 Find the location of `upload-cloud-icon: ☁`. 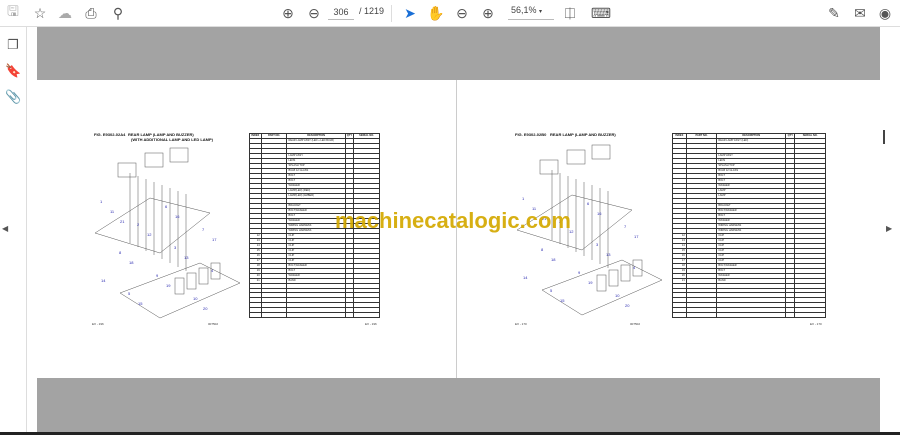

upload-cloud-icon: ☁ is located at coordinates (65, 13).